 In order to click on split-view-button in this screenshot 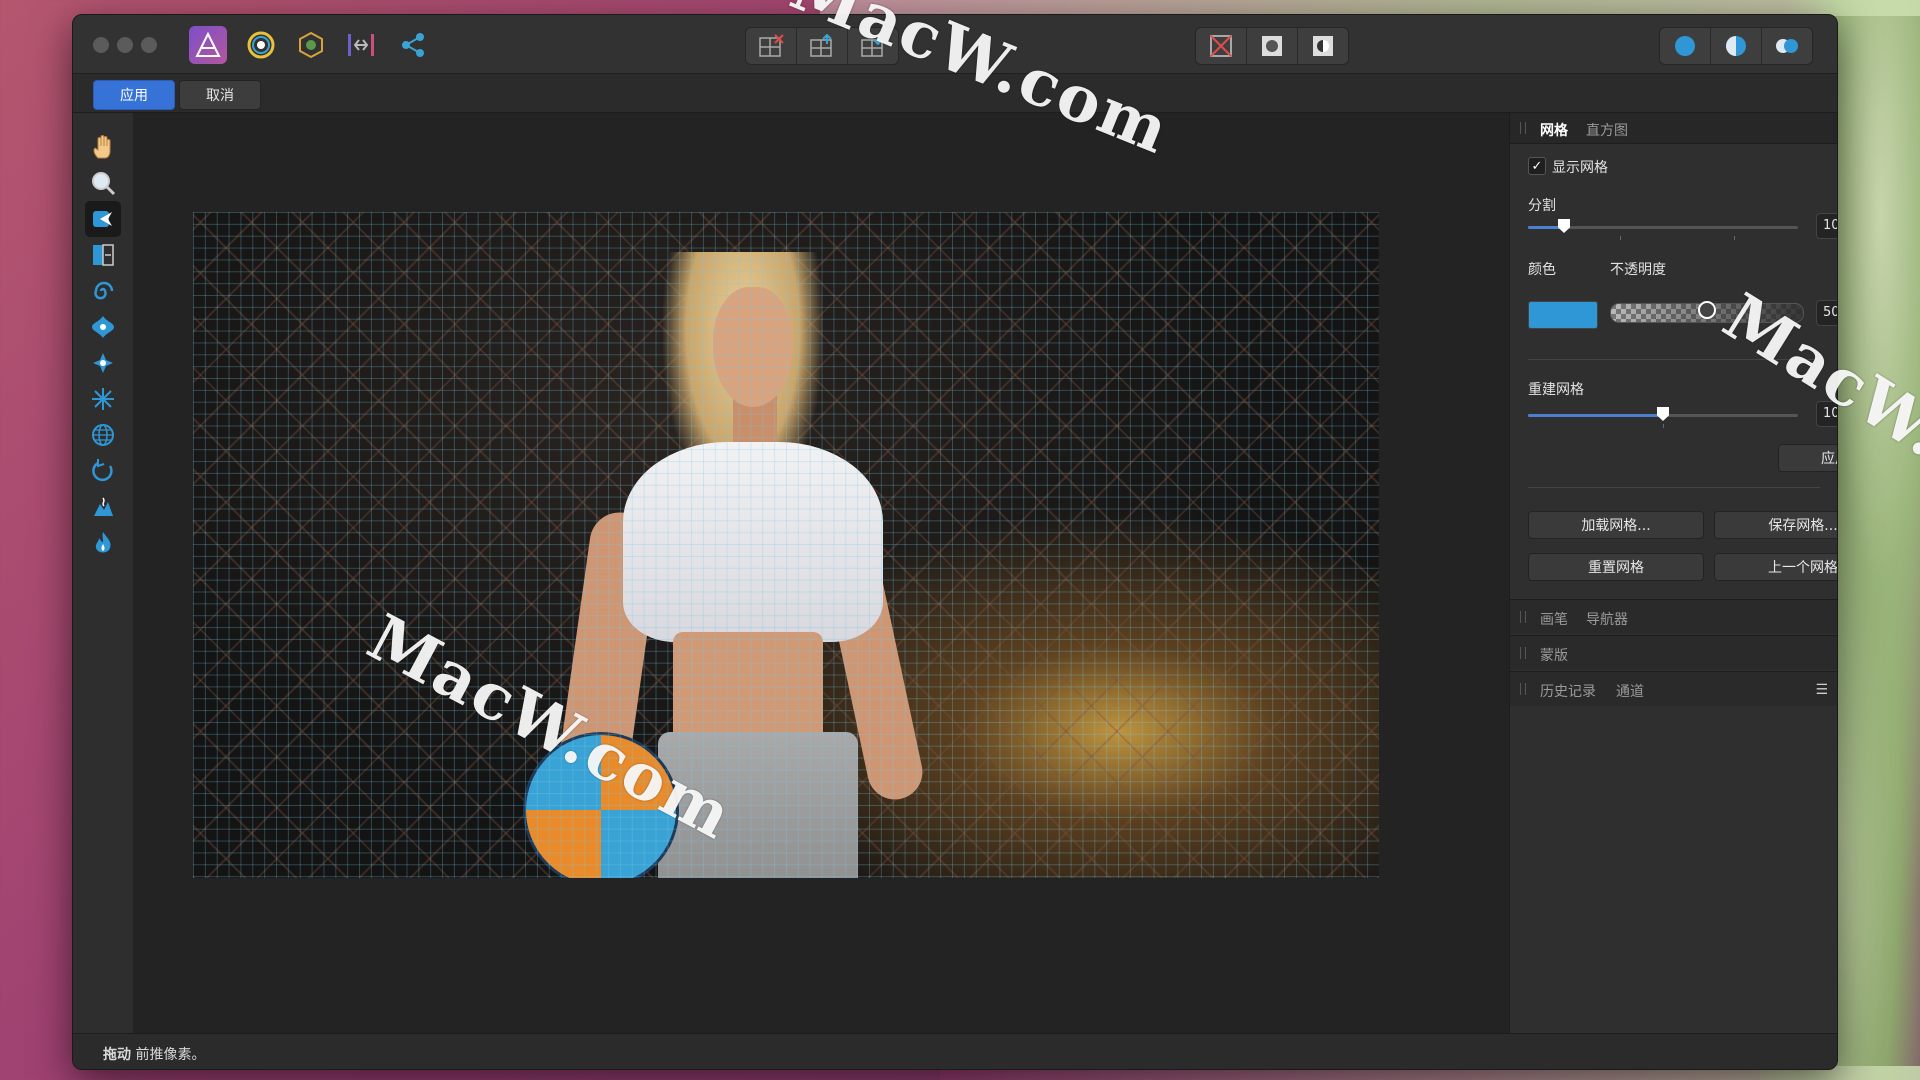, I will do `click(1736, 46)`.